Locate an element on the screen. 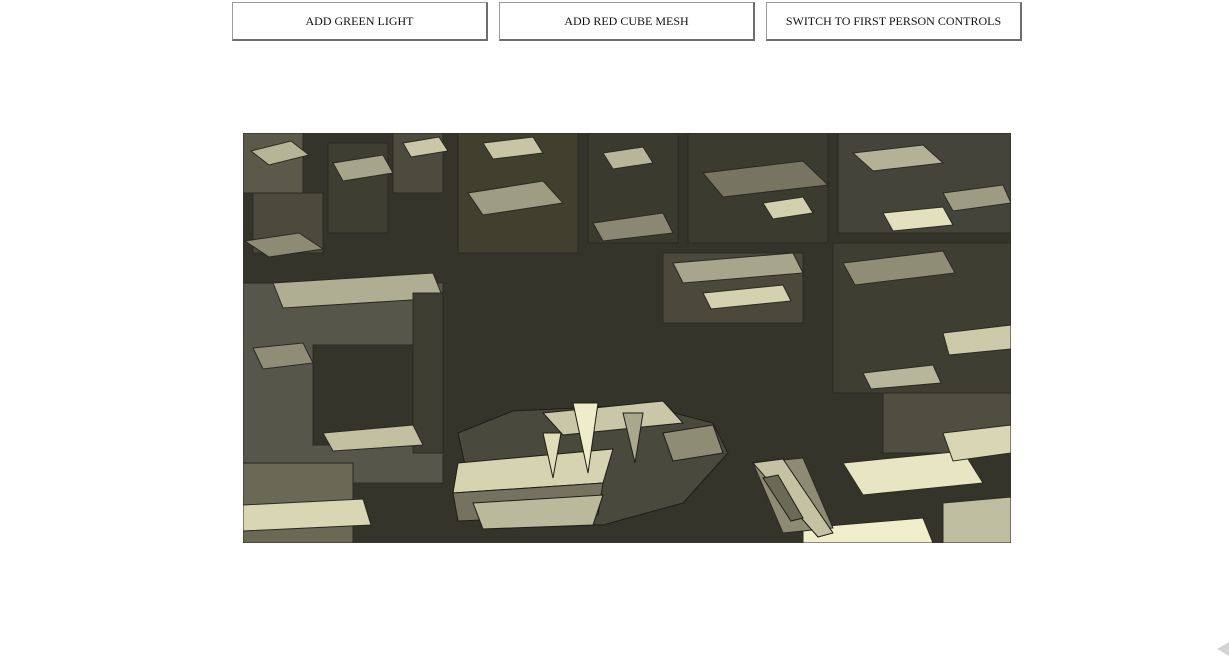  scroll-corner-arrow-icon is located at coordinates (1223, 649).